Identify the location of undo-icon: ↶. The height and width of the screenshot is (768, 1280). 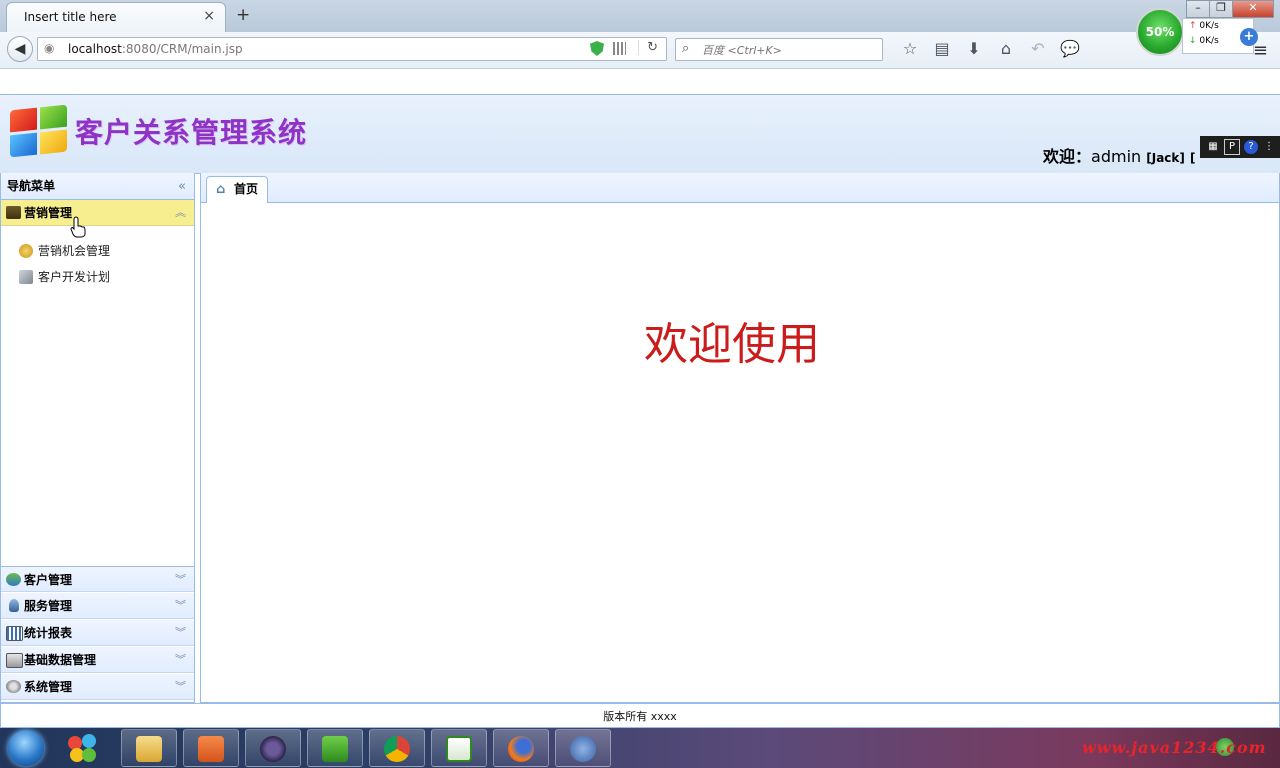
(1038, 49).